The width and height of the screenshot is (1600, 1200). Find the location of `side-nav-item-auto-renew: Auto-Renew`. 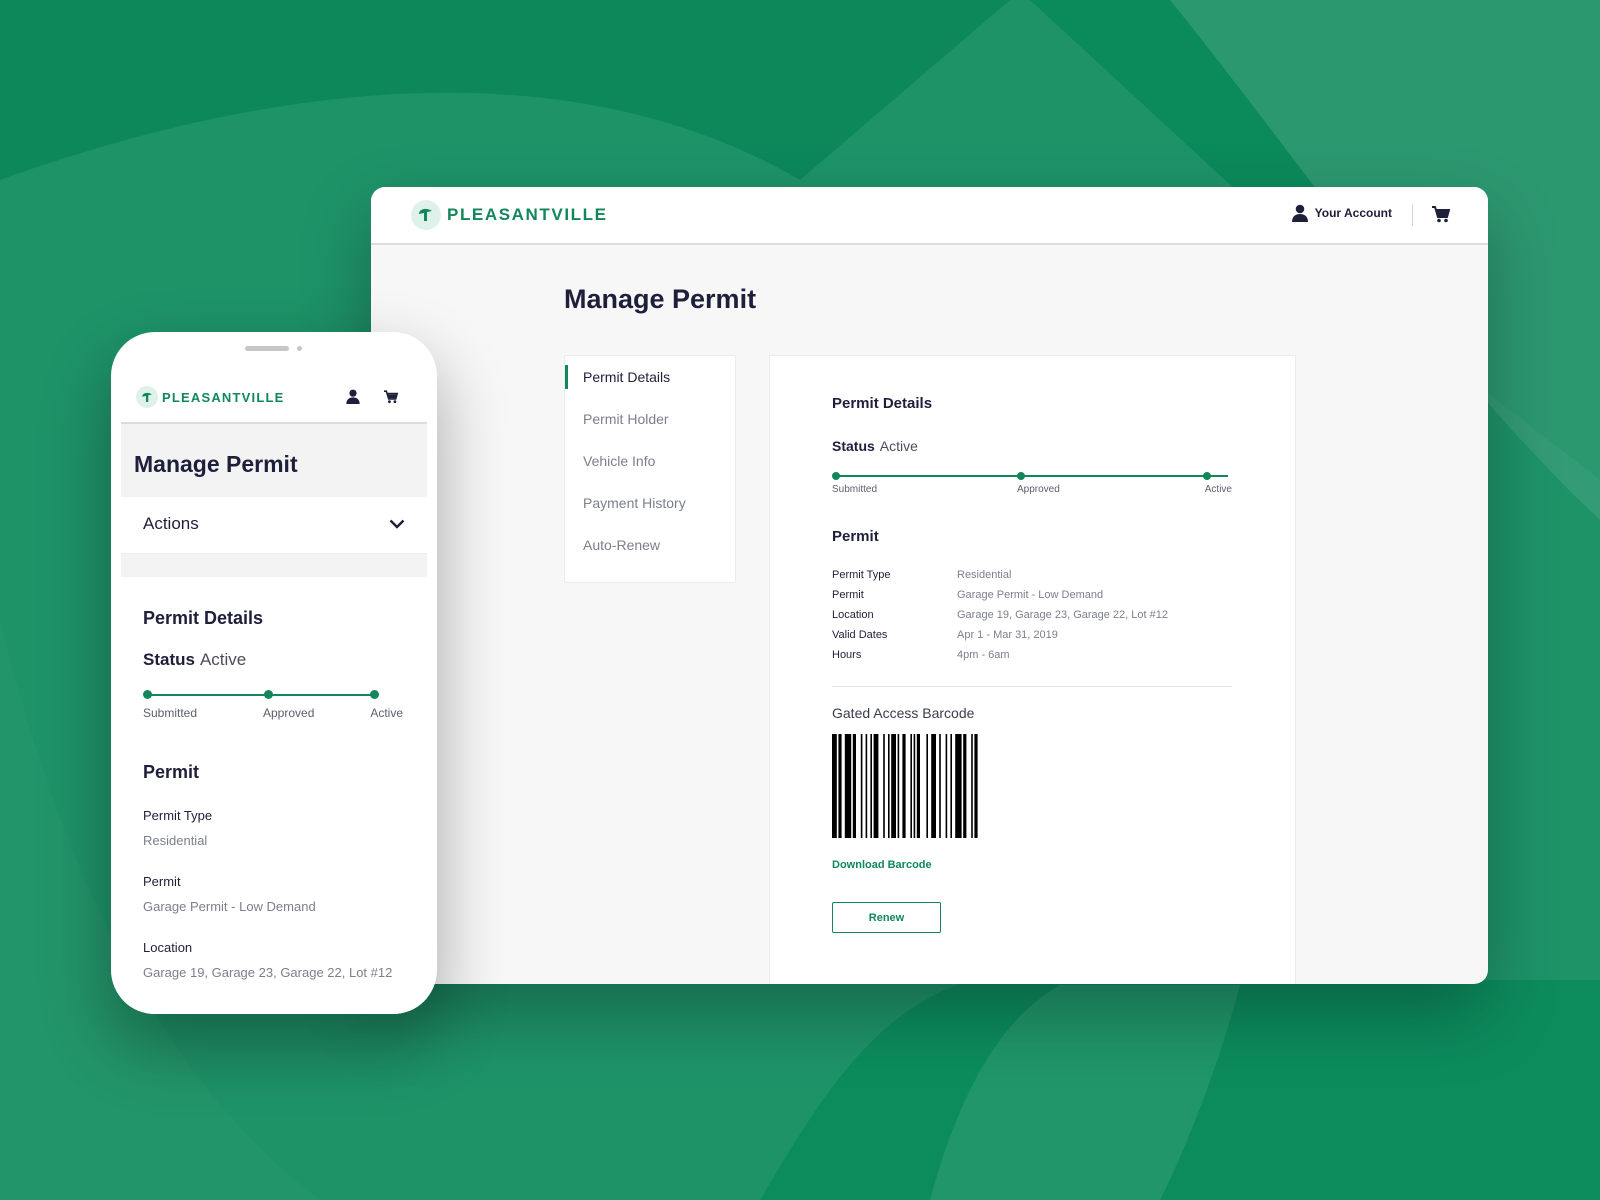

side-nav-item-auto-renew: Auto-Renew is located at coordinates (650, 545).